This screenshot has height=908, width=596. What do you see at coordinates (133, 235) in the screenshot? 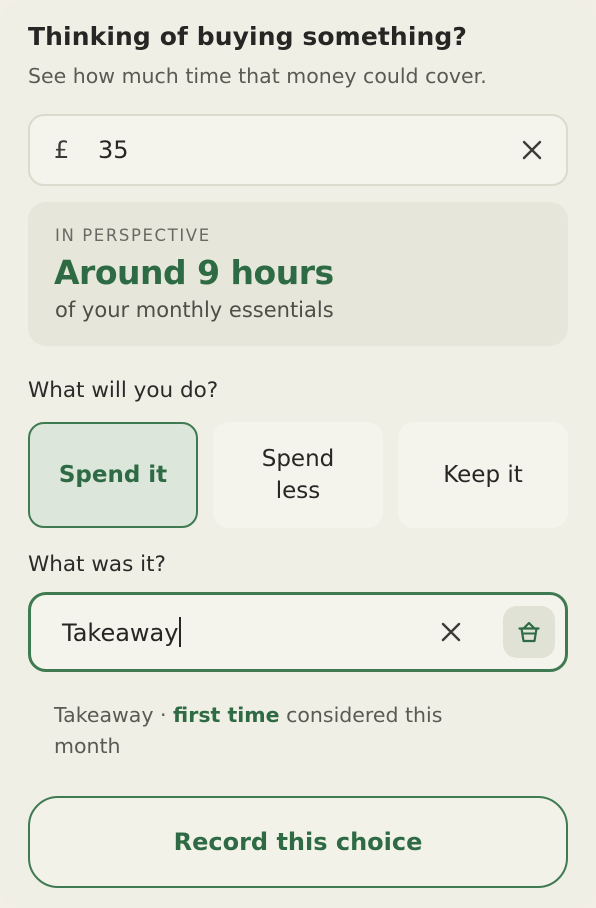
I see `perspective-label: IN PERSPECTIVE` at bounding box center [133, 235].